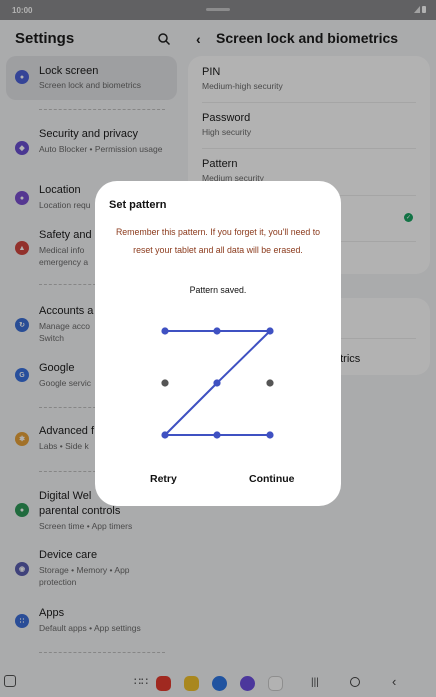  What do you see at coordinates (163, 479) in the screenshot?
I see `retry-button: Retry` at bounding box center [163, 479].